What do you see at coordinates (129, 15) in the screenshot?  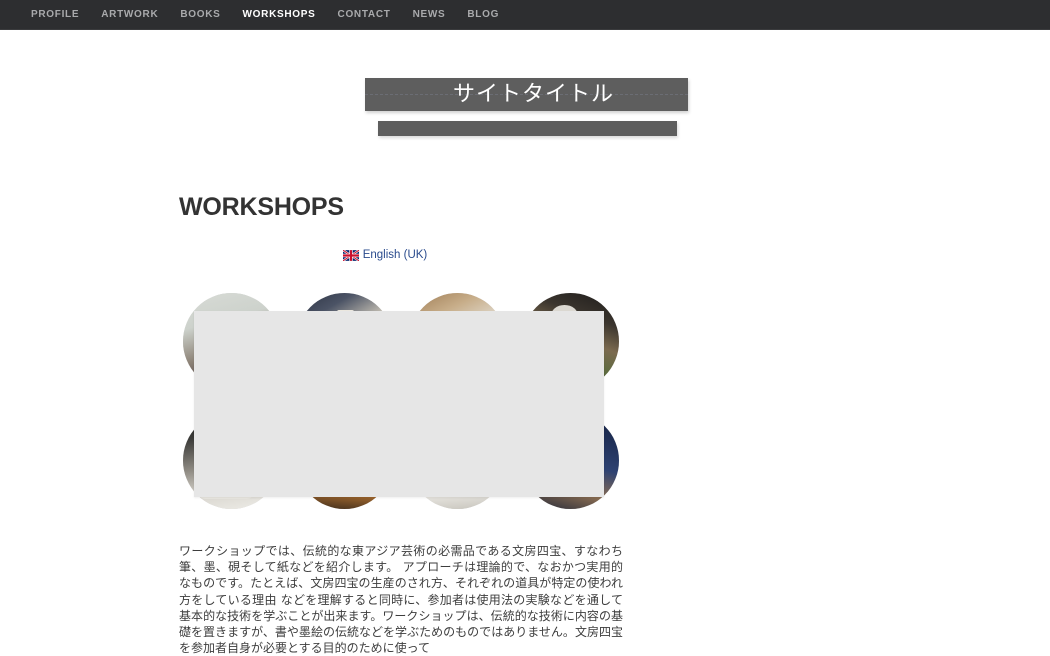 I see `nav-item-artwork: ARTWORK` at bounding box center [129, 15].